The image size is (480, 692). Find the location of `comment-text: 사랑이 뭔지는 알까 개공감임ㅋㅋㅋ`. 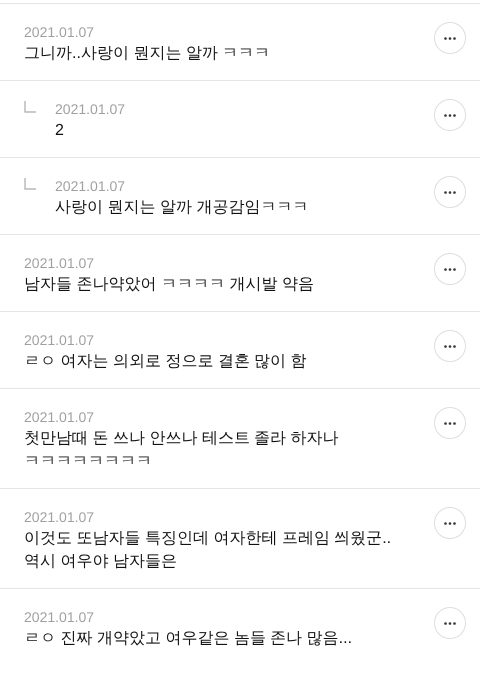

comment-text: 사랑이 뭔지는 알까 개공감임ㅋㅋㅋ is located at coordinates (182, 208).